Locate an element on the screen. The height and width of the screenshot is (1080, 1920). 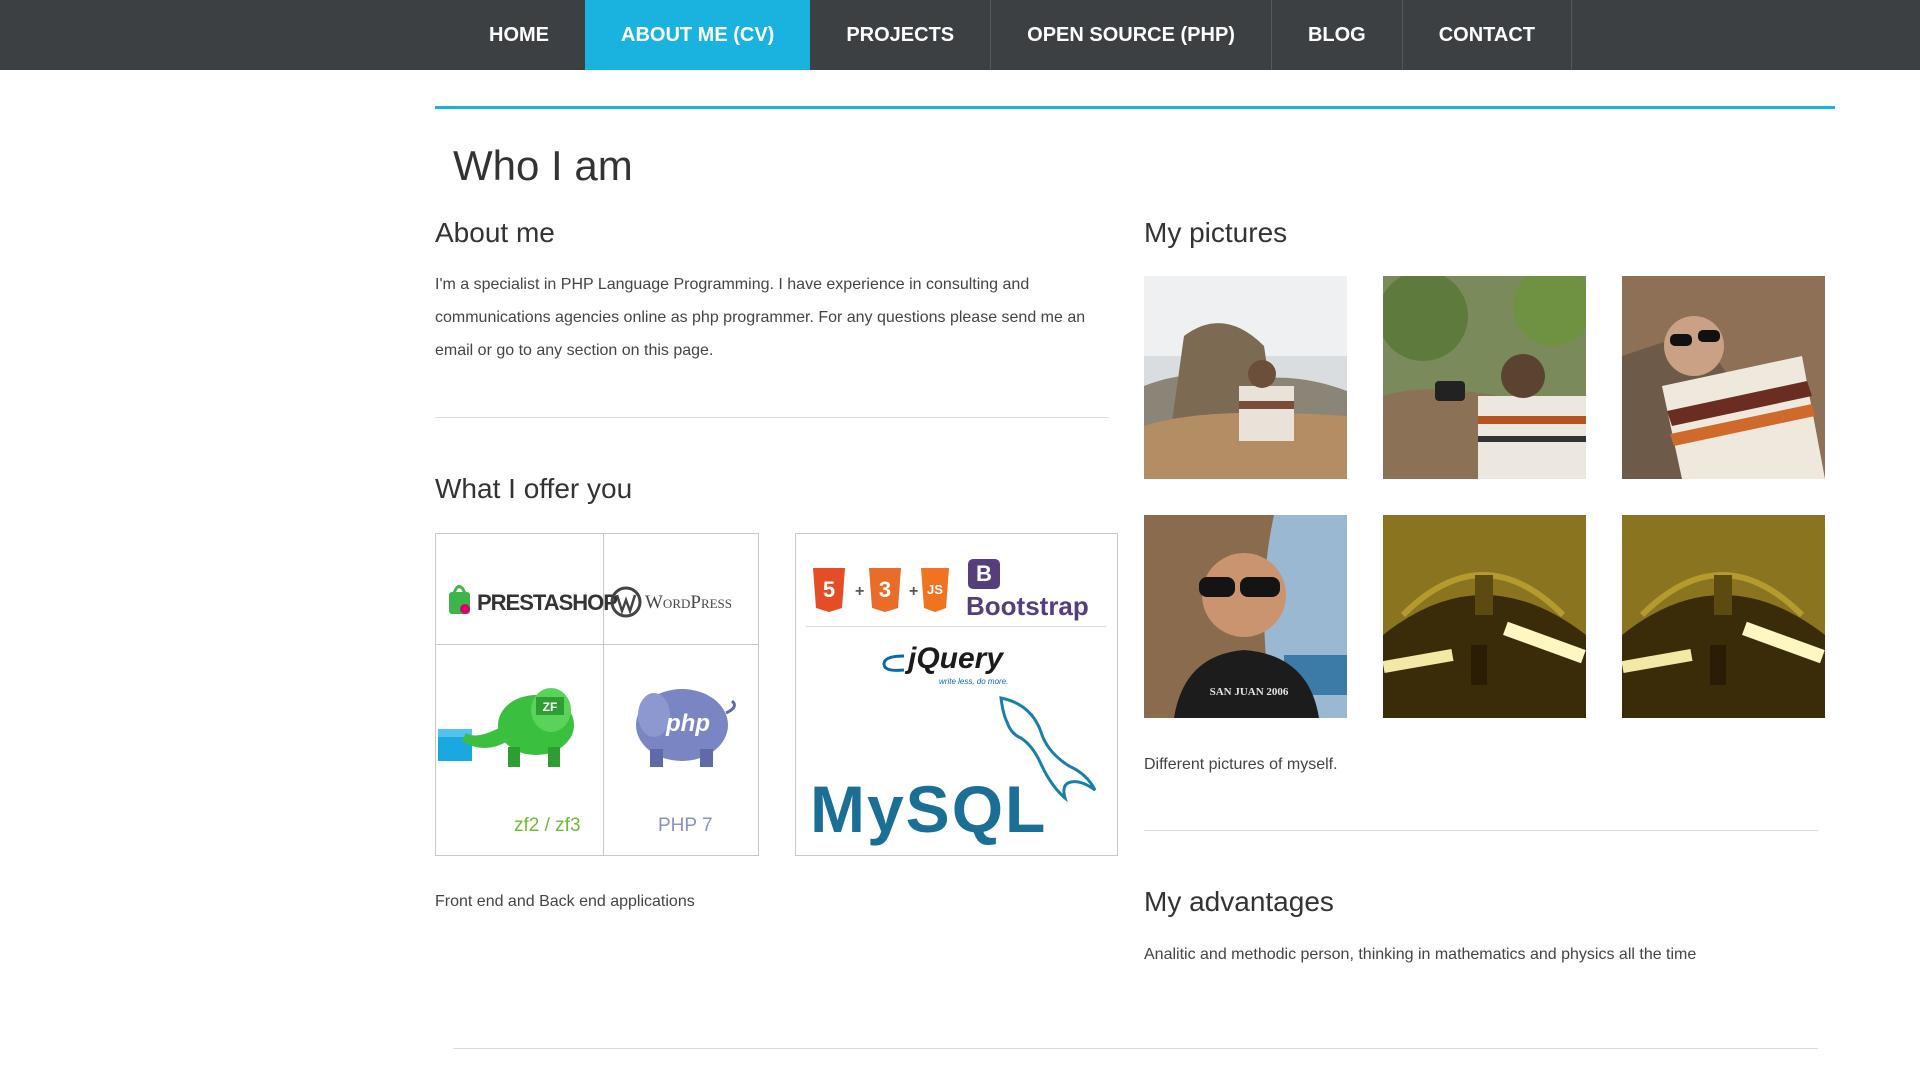
nav-about-me: ABOUT ME (CV) is located at coordinates (698, 35).